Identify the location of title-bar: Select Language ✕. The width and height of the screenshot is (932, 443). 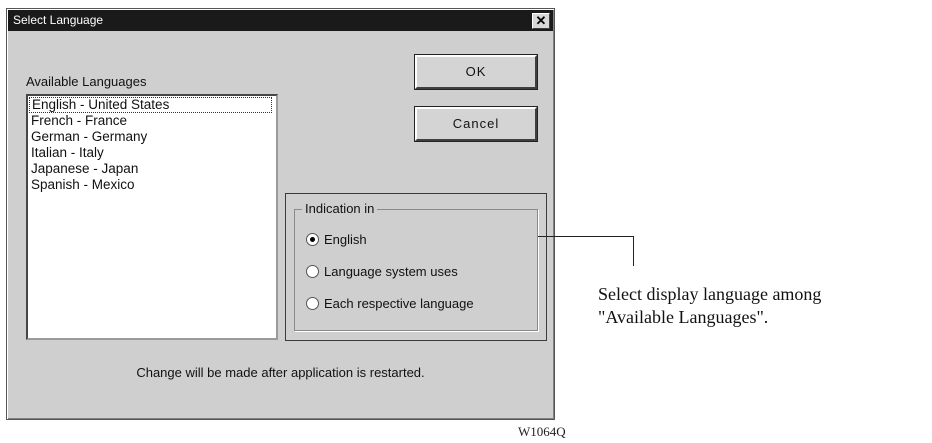
(280, 20).